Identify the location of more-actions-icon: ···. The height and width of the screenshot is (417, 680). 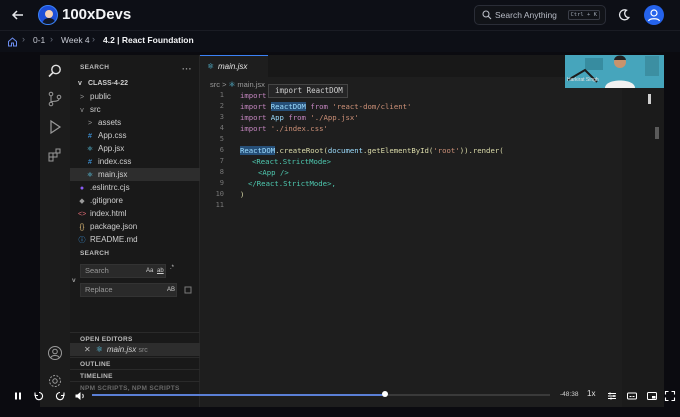
(187, 69).